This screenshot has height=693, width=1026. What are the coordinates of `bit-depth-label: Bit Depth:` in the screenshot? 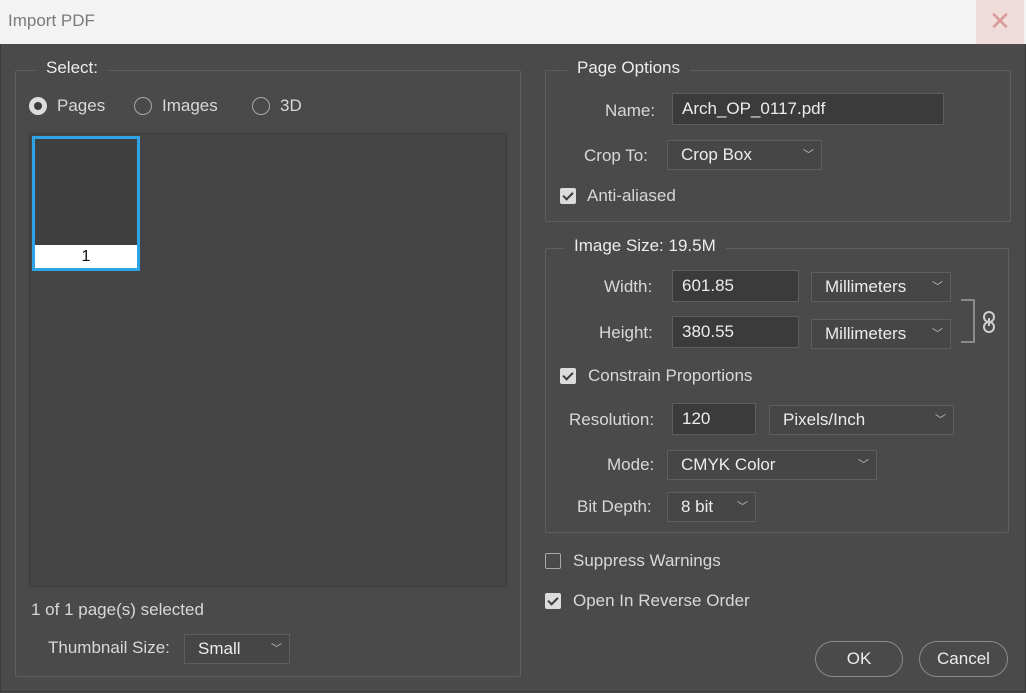 It's located at (614, 506).